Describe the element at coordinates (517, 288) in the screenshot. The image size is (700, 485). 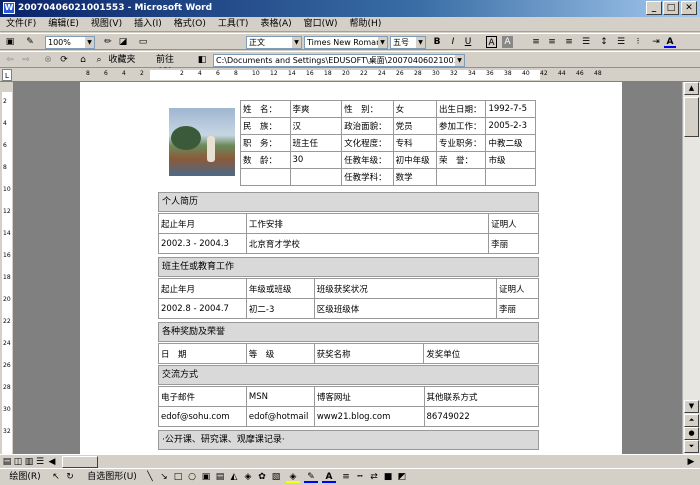
I see `table-cell: 证明人` at that location.